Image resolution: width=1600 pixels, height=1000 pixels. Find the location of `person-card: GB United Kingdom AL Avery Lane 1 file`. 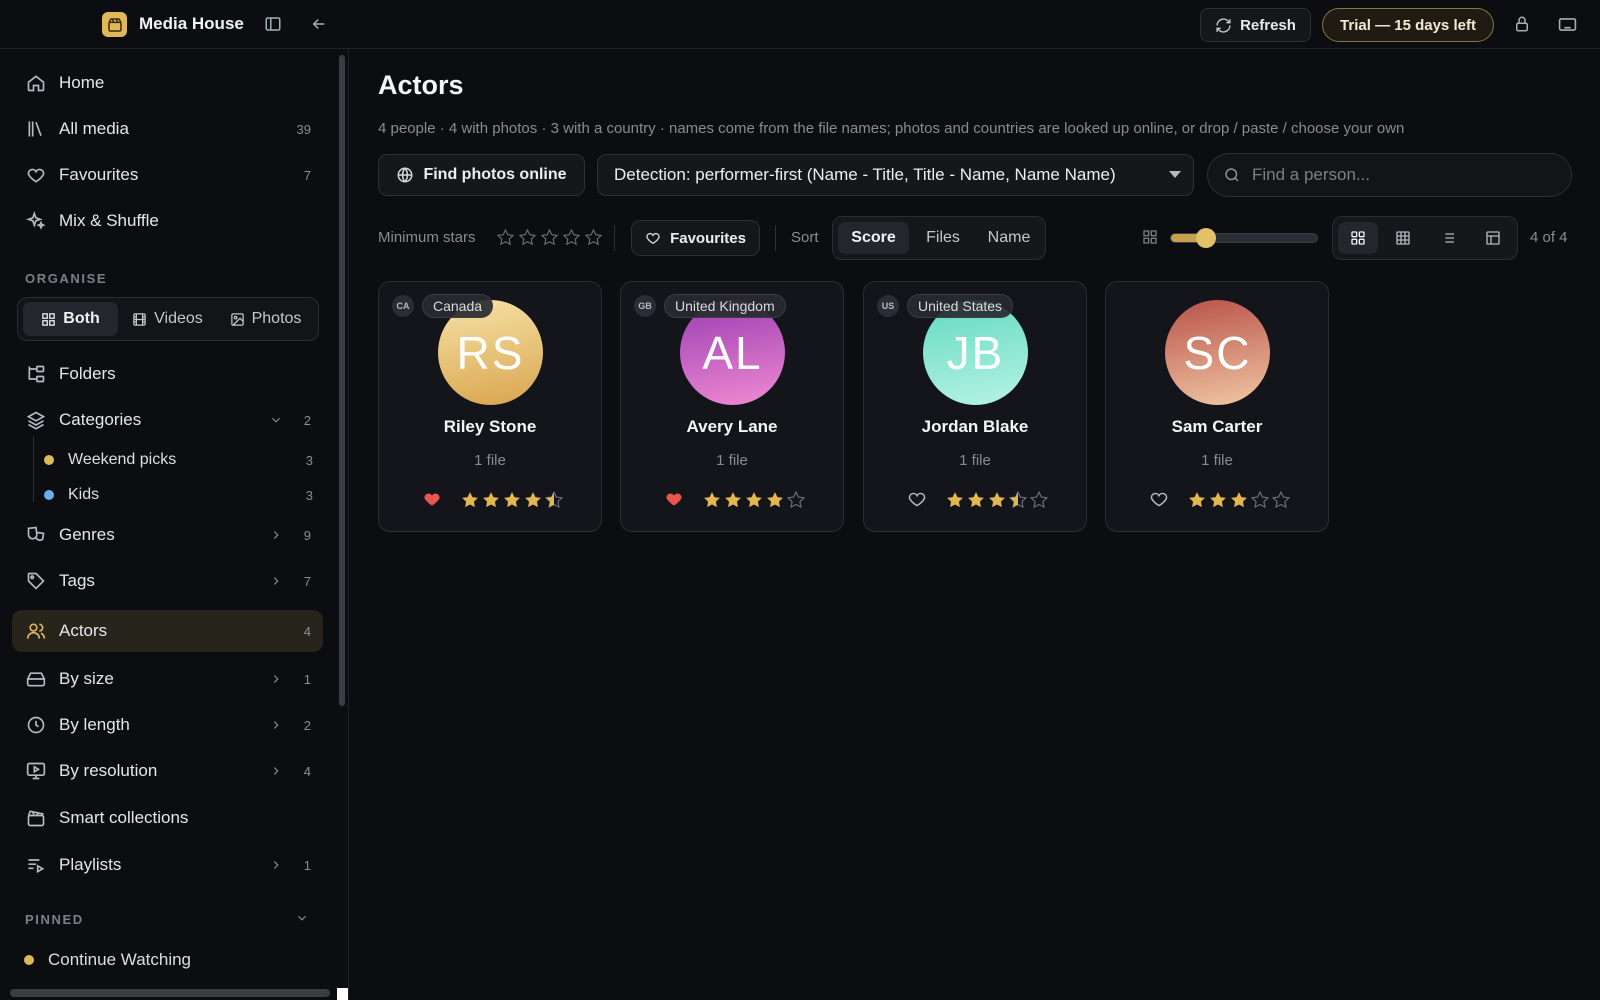

person-card: GB United Kingdom AL Avery Lane 1 file is located at coordinates (732, 406).